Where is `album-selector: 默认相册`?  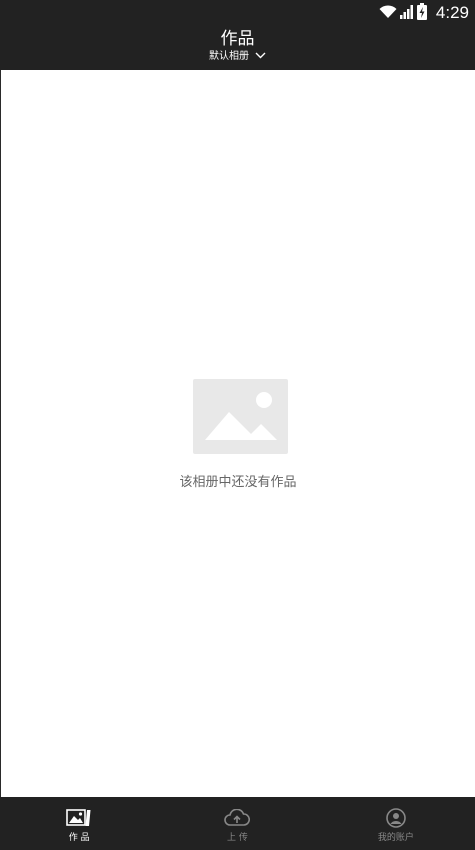 album-selector: 默认相册 is located at coordinates (237, 57).